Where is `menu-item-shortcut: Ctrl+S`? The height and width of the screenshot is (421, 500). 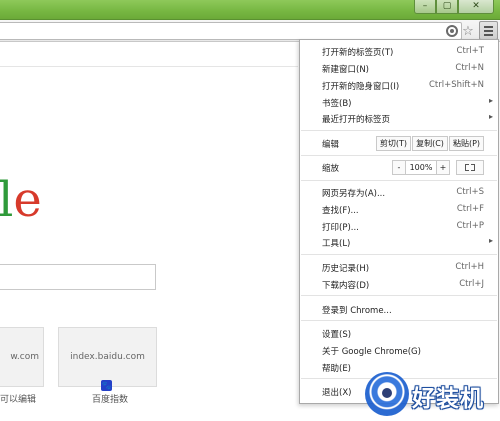 menu-item-shortcut: Ctrl+S is located at coordinates (470, 192).